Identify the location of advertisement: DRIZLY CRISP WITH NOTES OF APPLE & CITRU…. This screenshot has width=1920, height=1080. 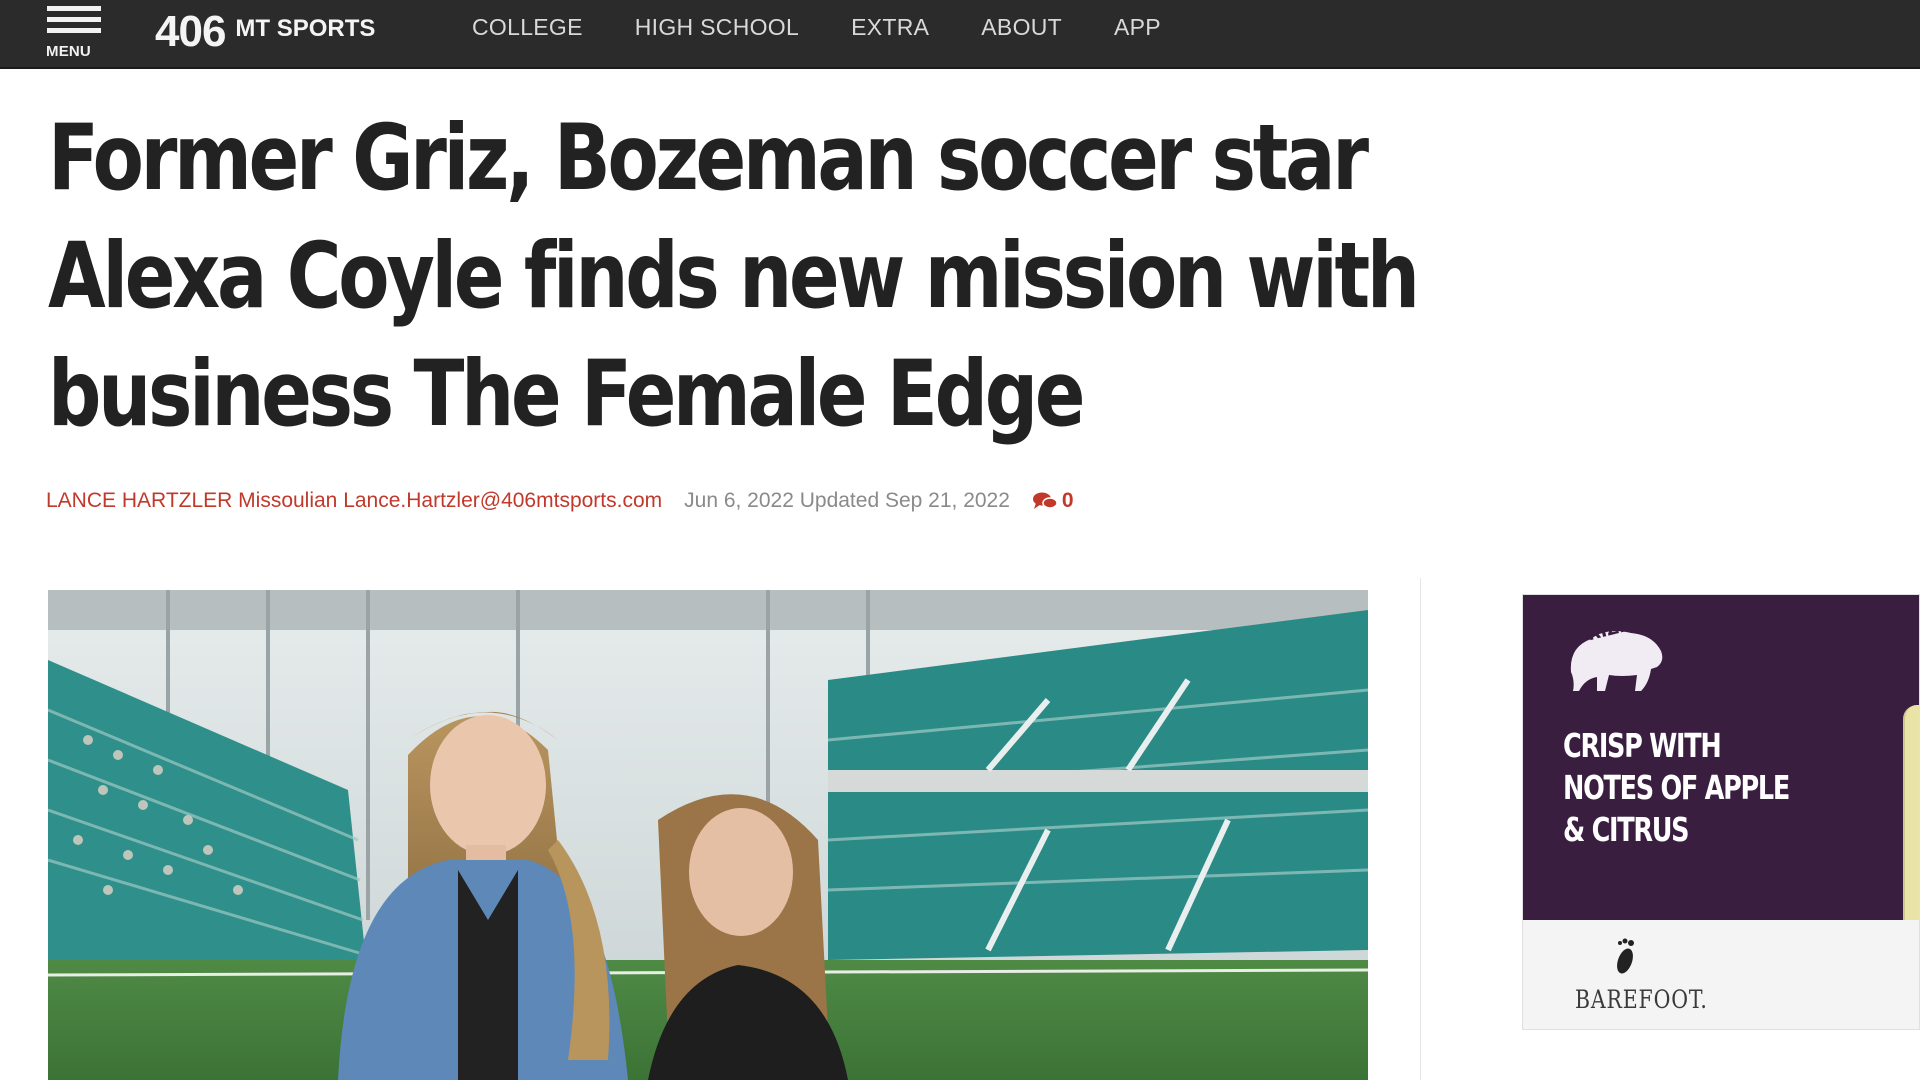
(1721, 812).